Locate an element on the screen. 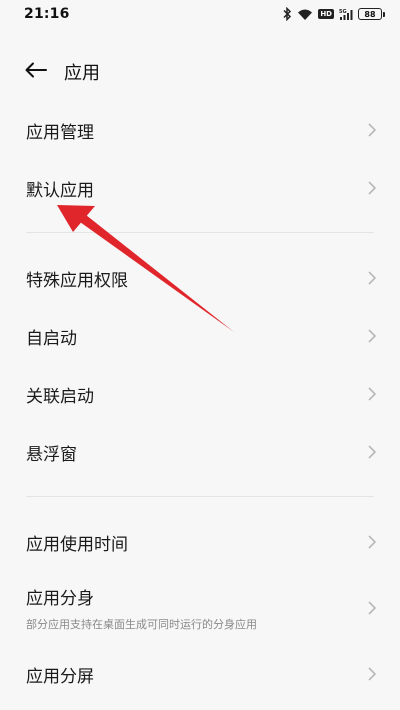 This screenshot has height=710, width=400. hd-badge: HD is located at coordinates (326, 14).